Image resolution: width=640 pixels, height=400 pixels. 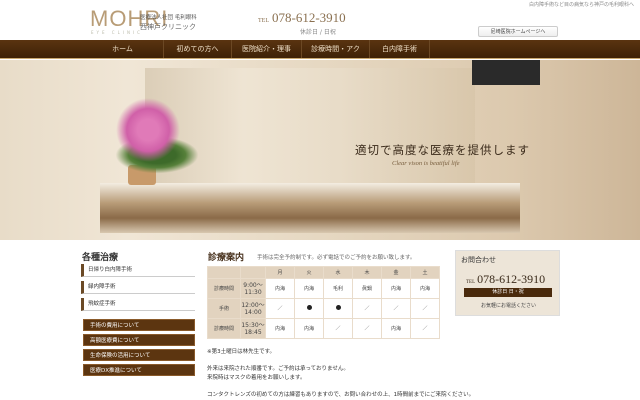 I want to click on cell: 毛利, so click(x=338, y=288).